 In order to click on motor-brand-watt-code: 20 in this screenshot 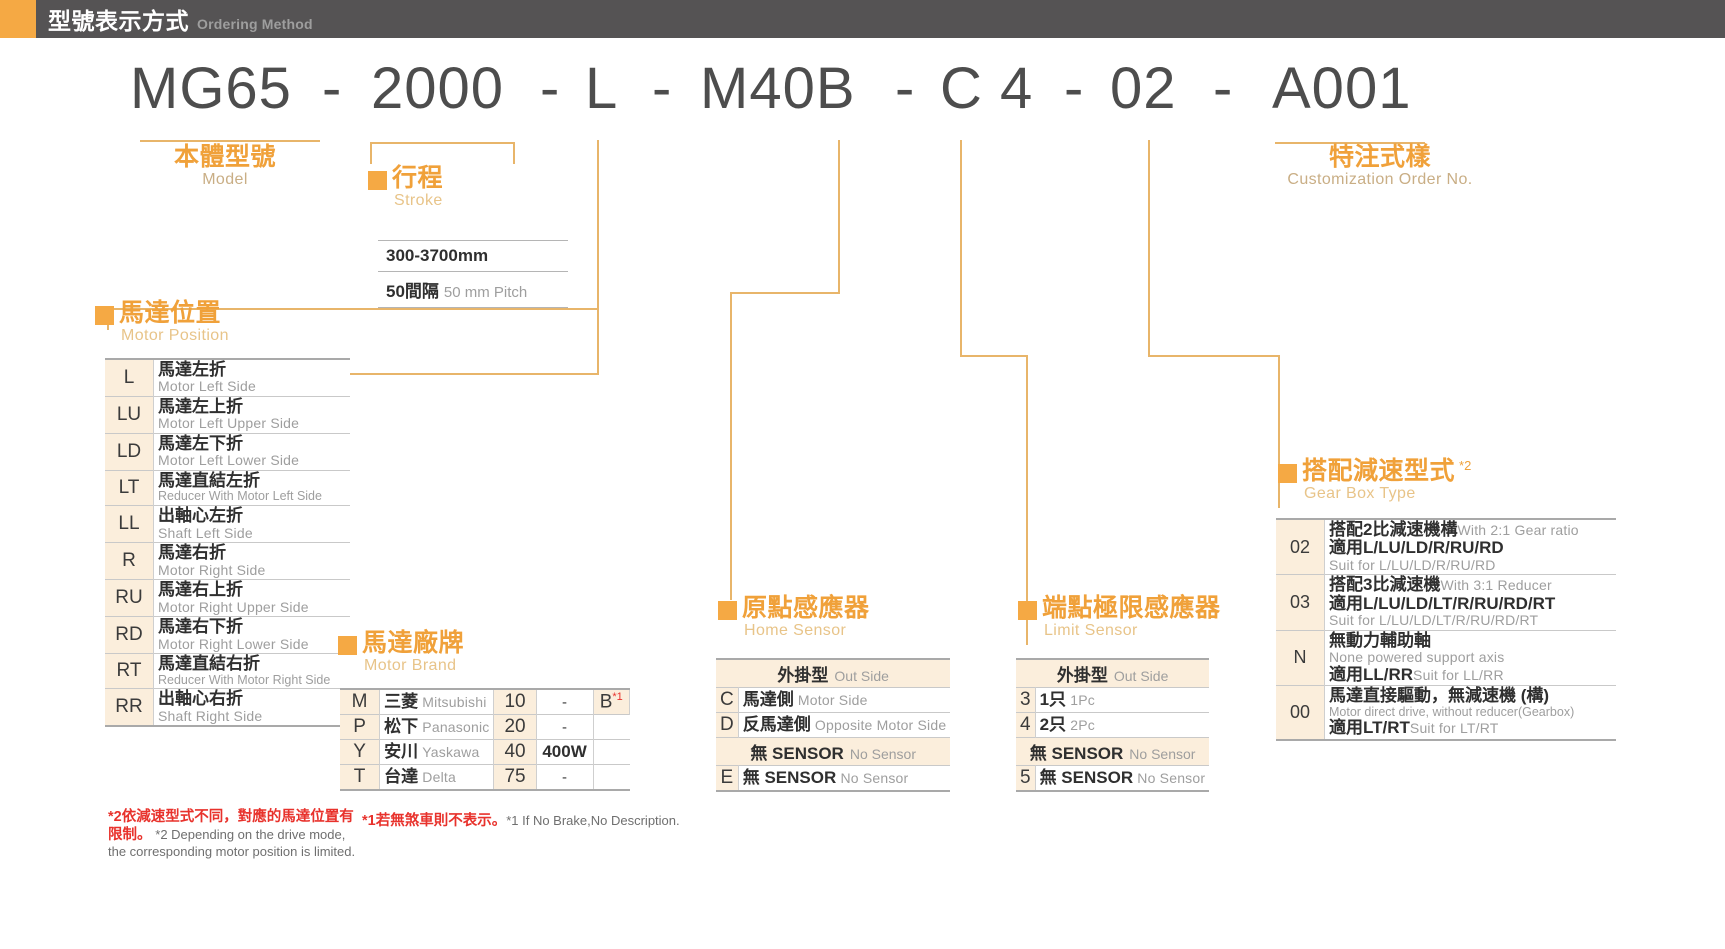, I will do `click(515, 727)`.